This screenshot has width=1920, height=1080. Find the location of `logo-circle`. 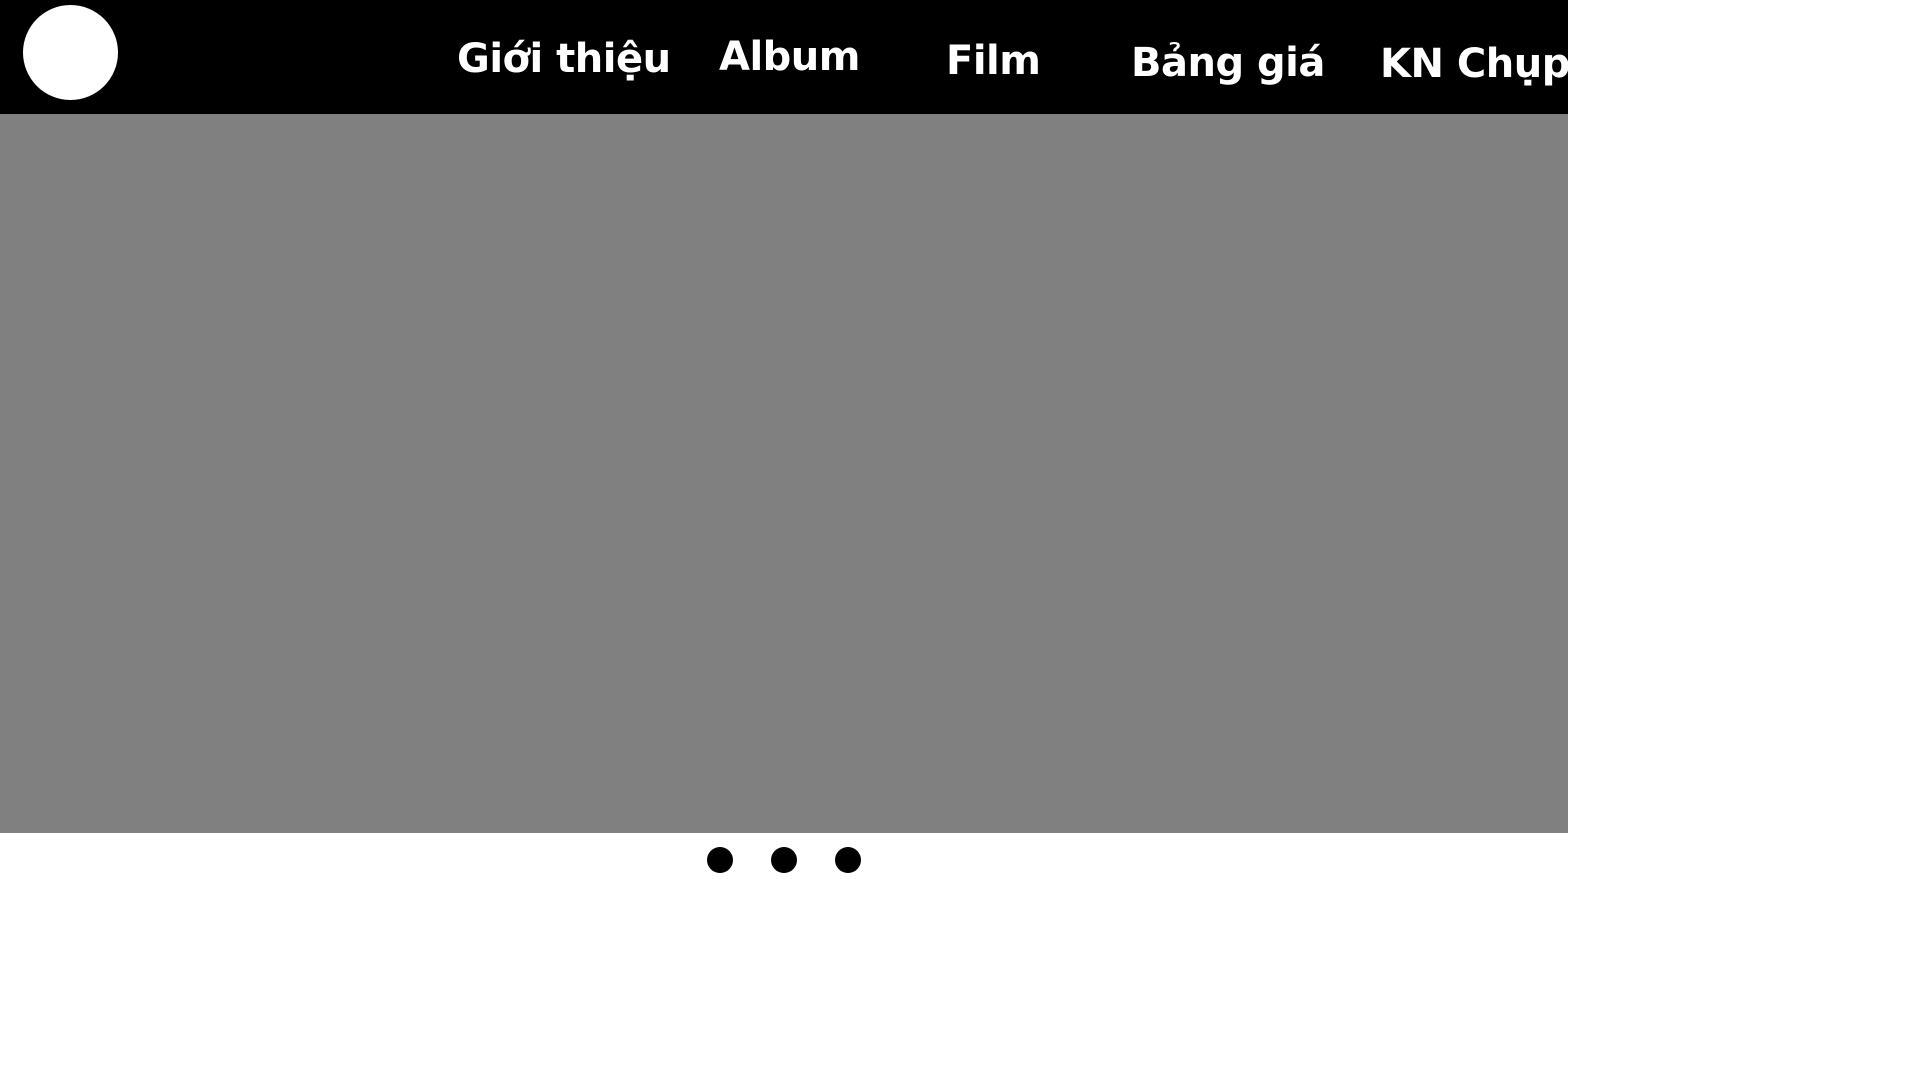

logo-circle is located at coordinates (70, 52).